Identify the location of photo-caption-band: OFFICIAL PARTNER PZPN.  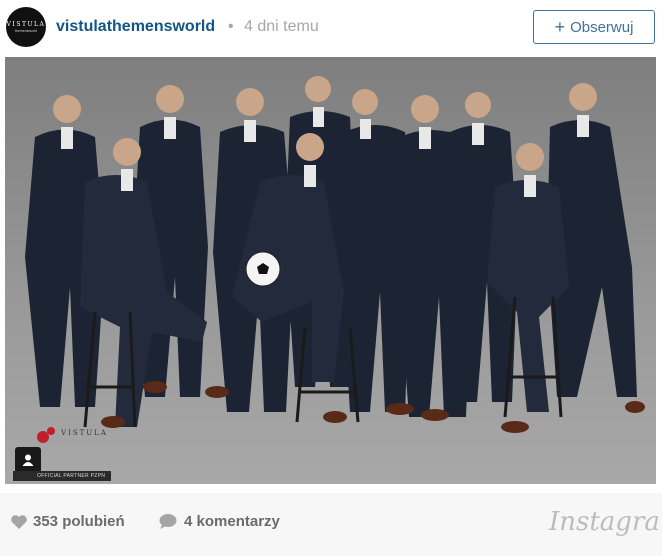
(62, 476).